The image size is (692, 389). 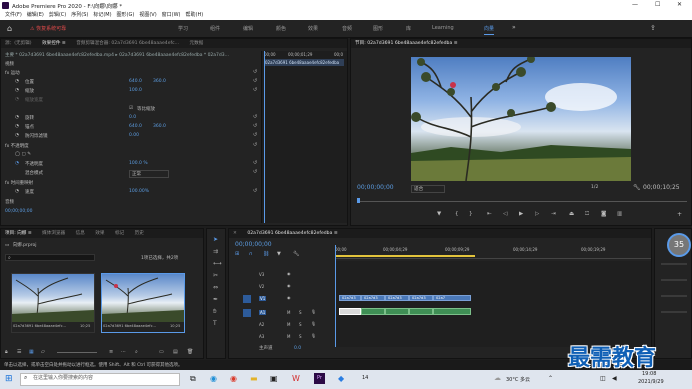 I want to click on comparison-view-icon: ▥, so click(x=619, y=214).